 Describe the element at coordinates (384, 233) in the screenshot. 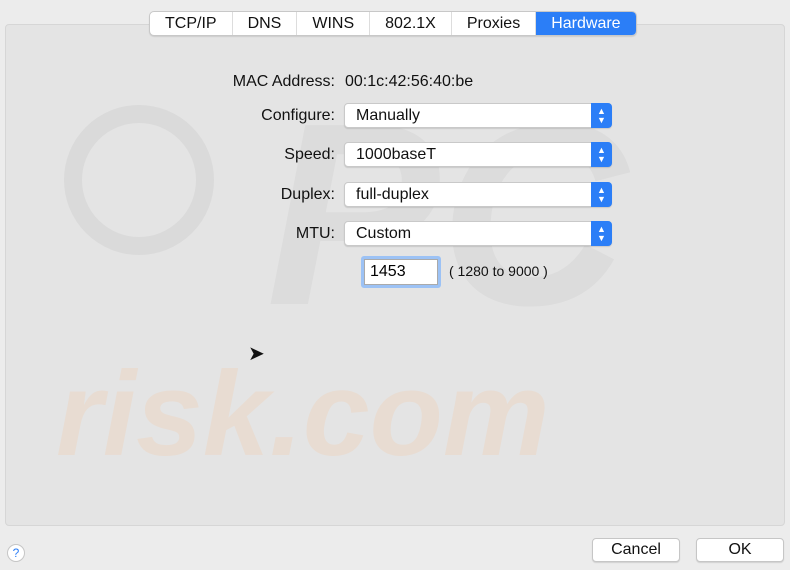

I see `mtu-value: Custom` at that location.